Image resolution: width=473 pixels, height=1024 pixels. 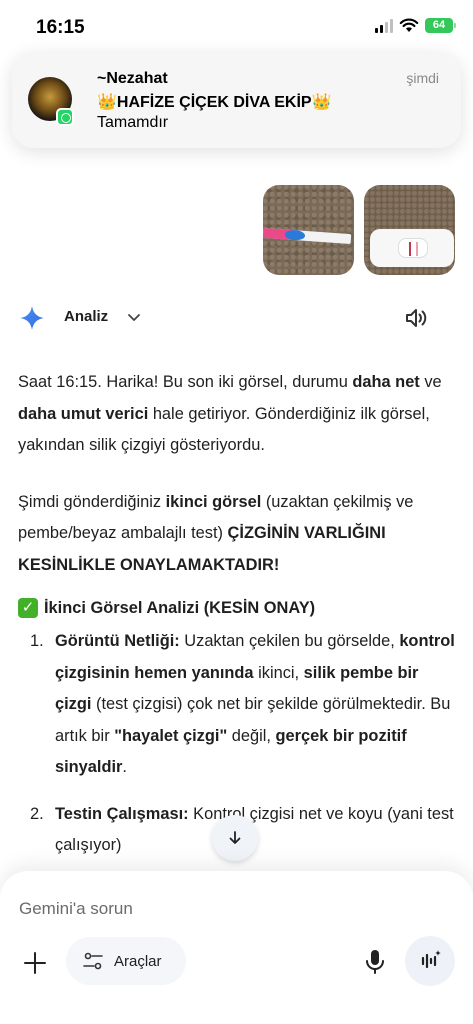 What do you see at coordinates (35, 963) in the screenshot?
I see `plus-icon` at bounding box center [35, 963].